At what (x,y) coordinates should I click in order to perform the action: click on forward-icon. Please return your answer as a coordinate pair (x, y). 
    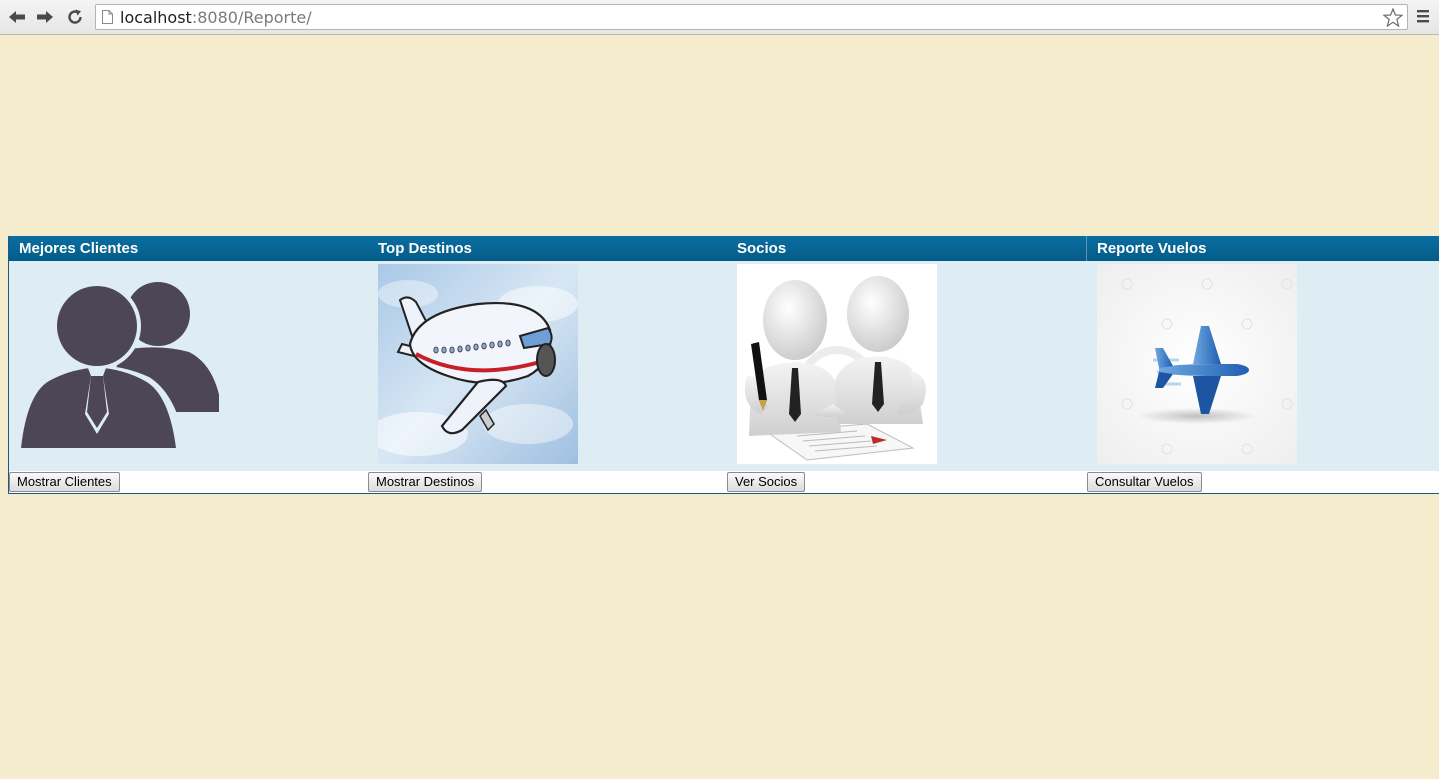
    Looking at the image, I should click on (45, 17).